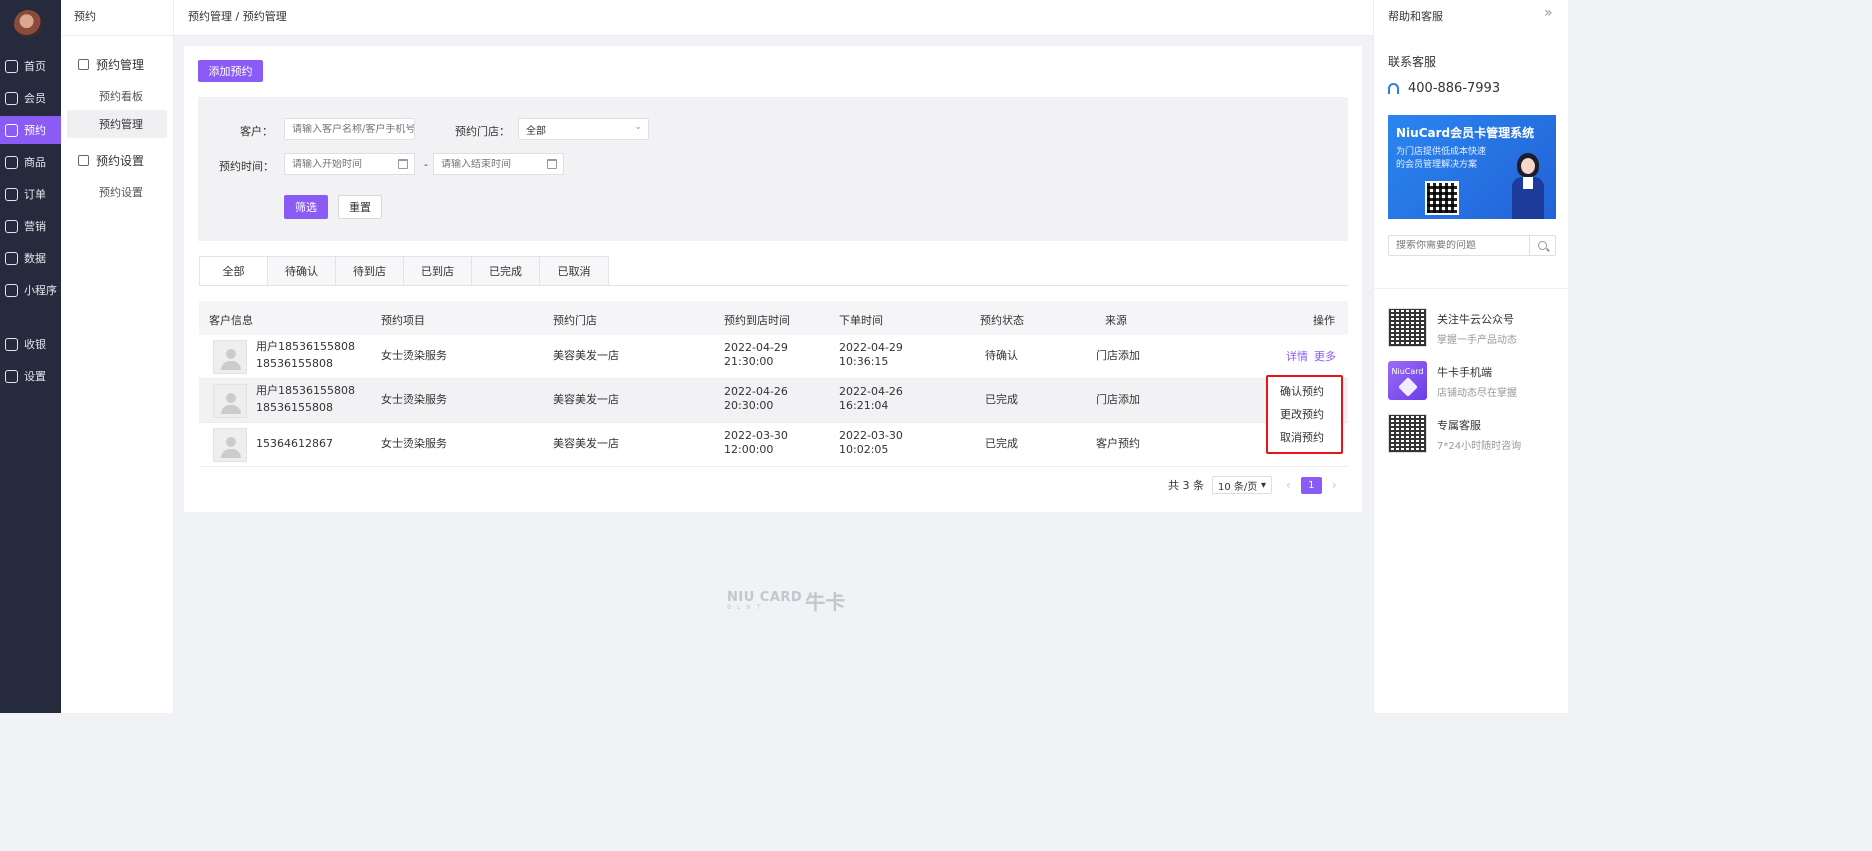  Describe the element at coordinates (1477, 393) in the screenshot. I see `contact-sub: 店铺动态尽在掌握` at that location.